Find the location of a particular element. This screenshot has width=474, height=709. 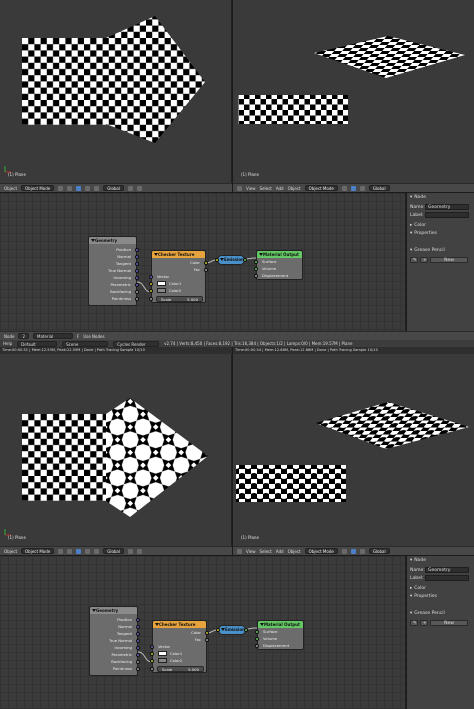

fake-user-toggle: F is located at coordinates (78, 336).